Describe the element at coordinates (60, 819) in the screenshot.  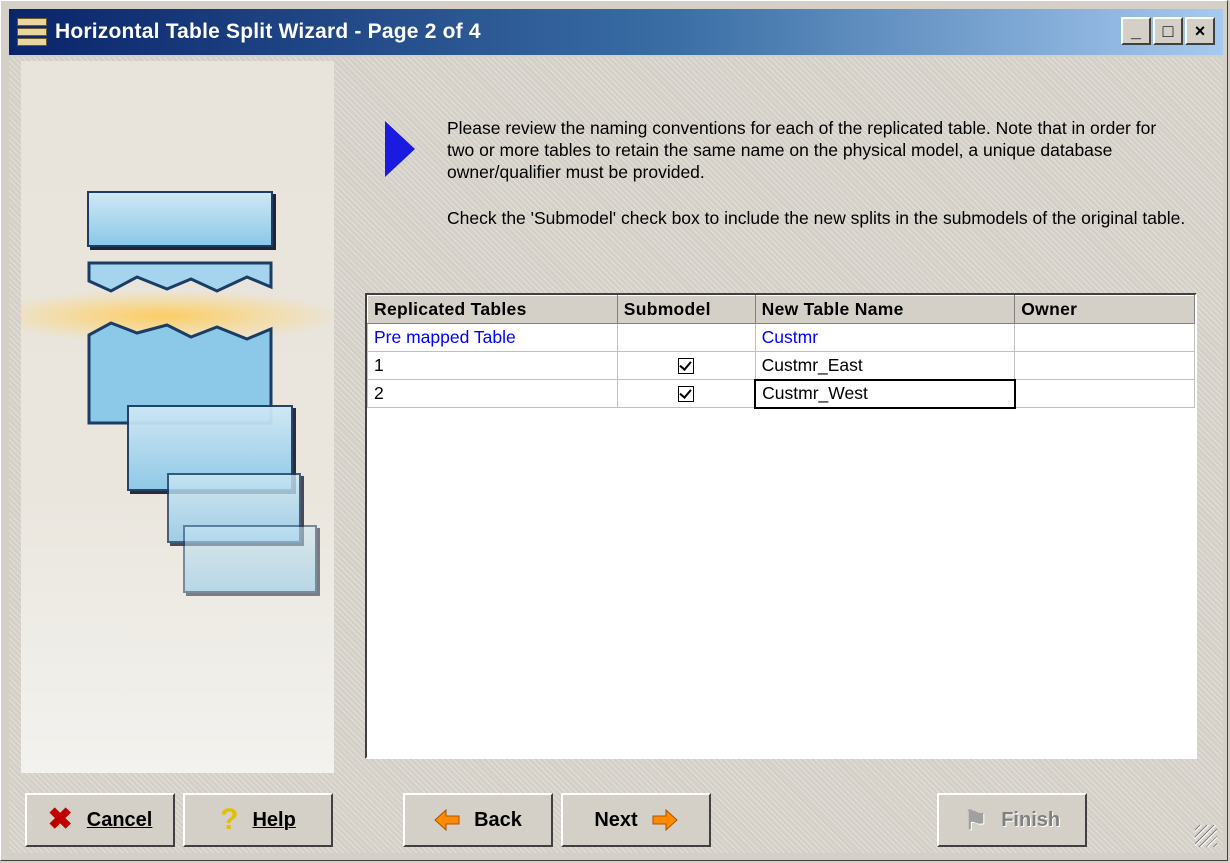
I see `x-icon: ✖` at that location.